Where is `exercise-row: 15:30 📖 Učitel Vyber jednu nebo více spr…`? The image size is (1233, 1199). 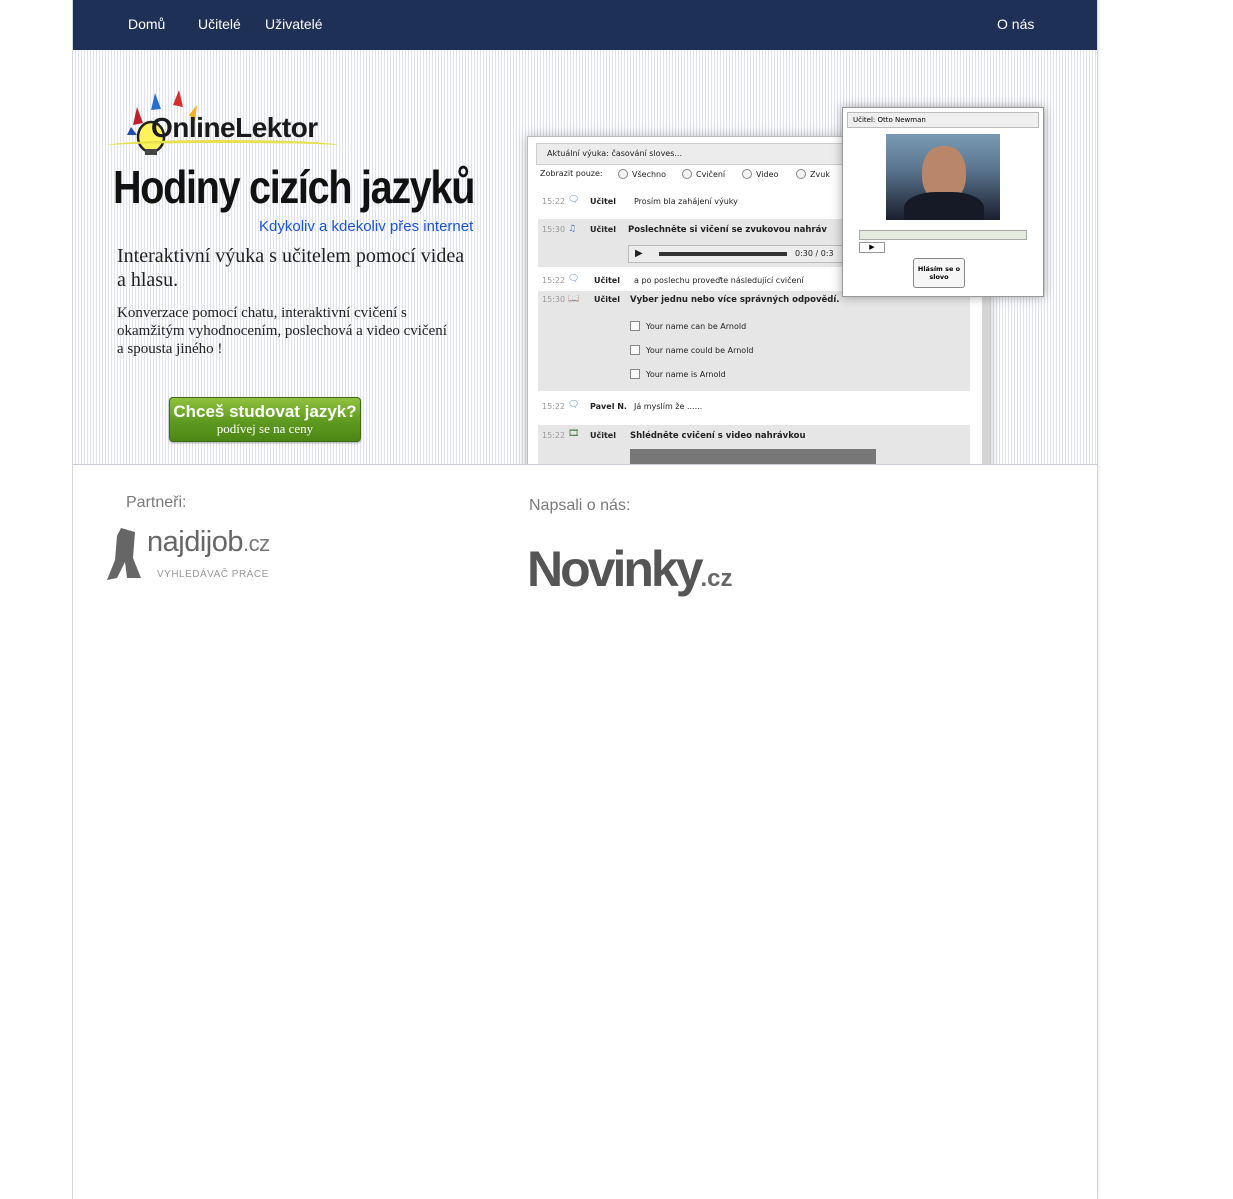
exercise-row: 15:30 📖 Učitel Vyber jednu nebo více spr… is located at coordinates (754, 341).